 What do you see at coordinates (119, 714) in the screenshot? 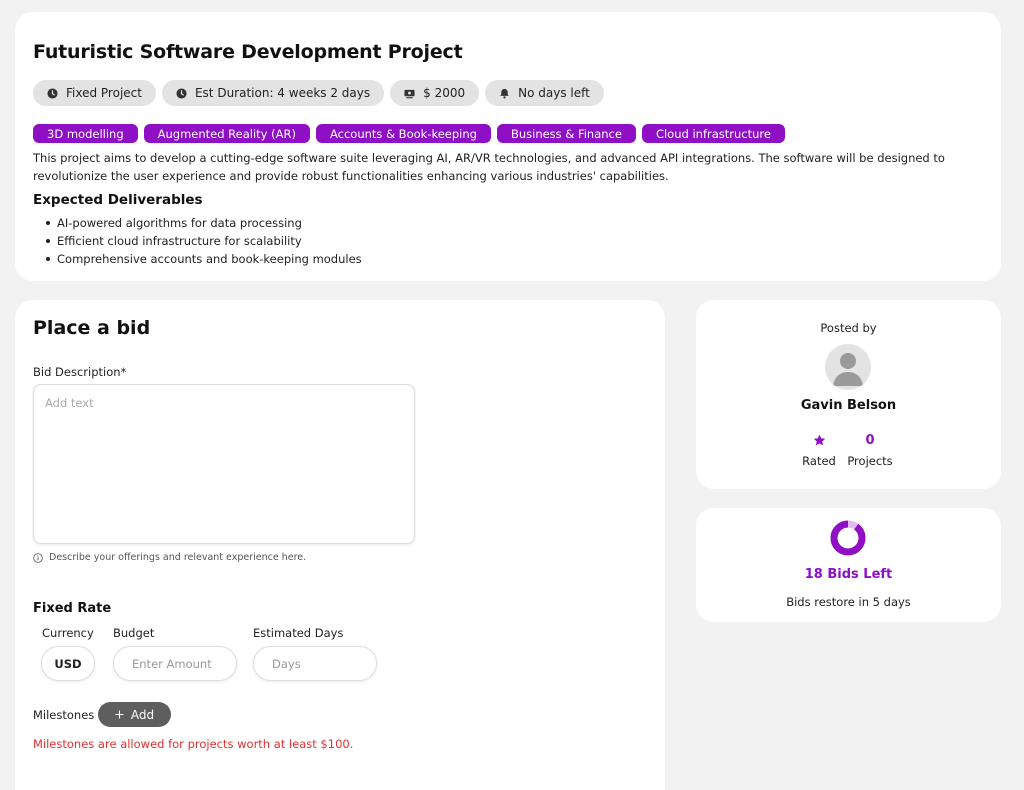
I see `plus-icon` at bounding box center [119, 714].